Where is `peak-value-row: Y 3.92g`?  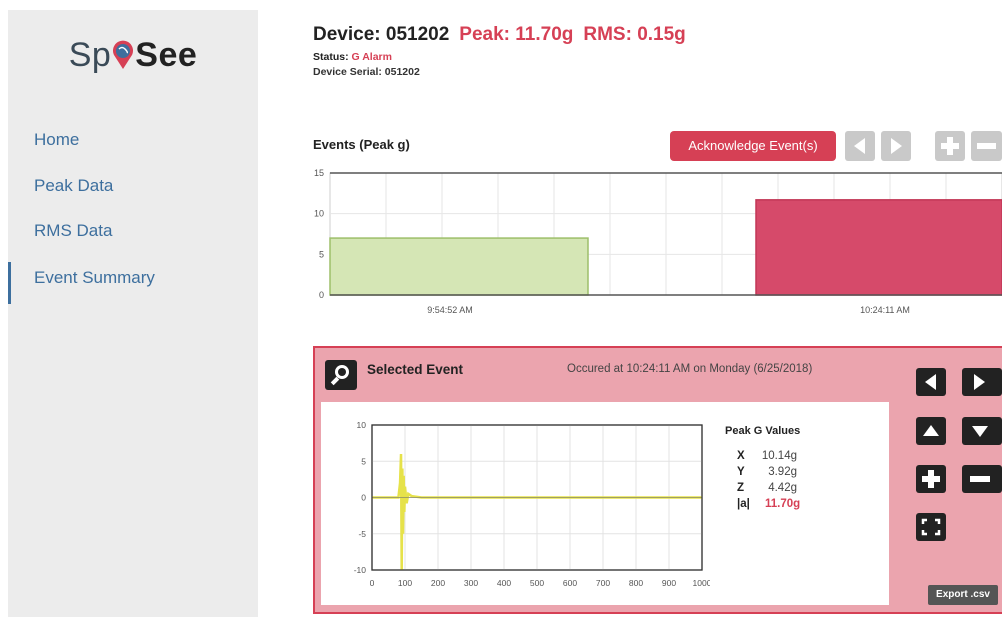 peak-value-row: Y 3.92g is located at coordinates (767, 472).